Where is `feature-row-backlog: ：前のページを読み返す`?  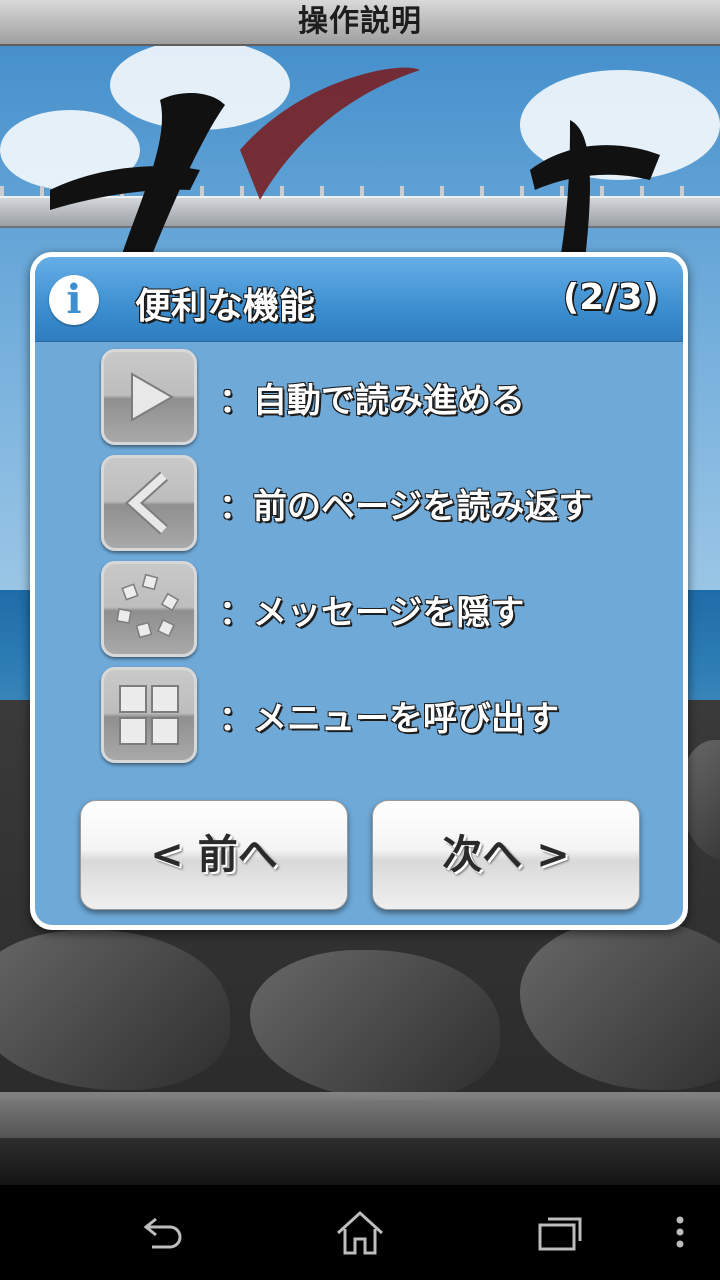 feature-row-backlog: ：前のページを読み返す is located at coordinates (391, 505).